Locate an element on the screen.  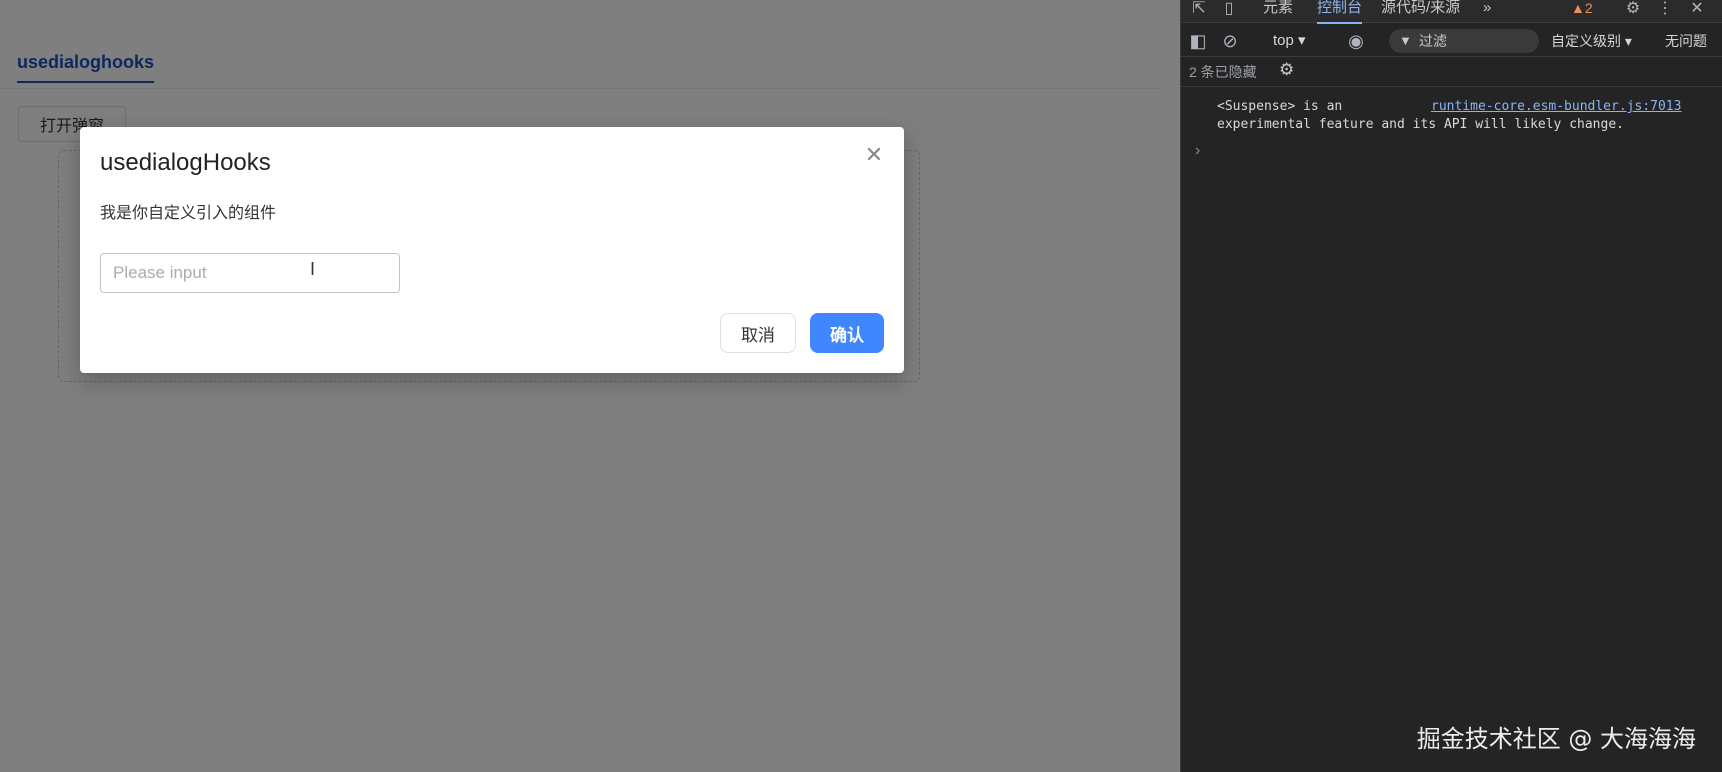
text-cursor-icon: I is located at coordinates (313, 269).